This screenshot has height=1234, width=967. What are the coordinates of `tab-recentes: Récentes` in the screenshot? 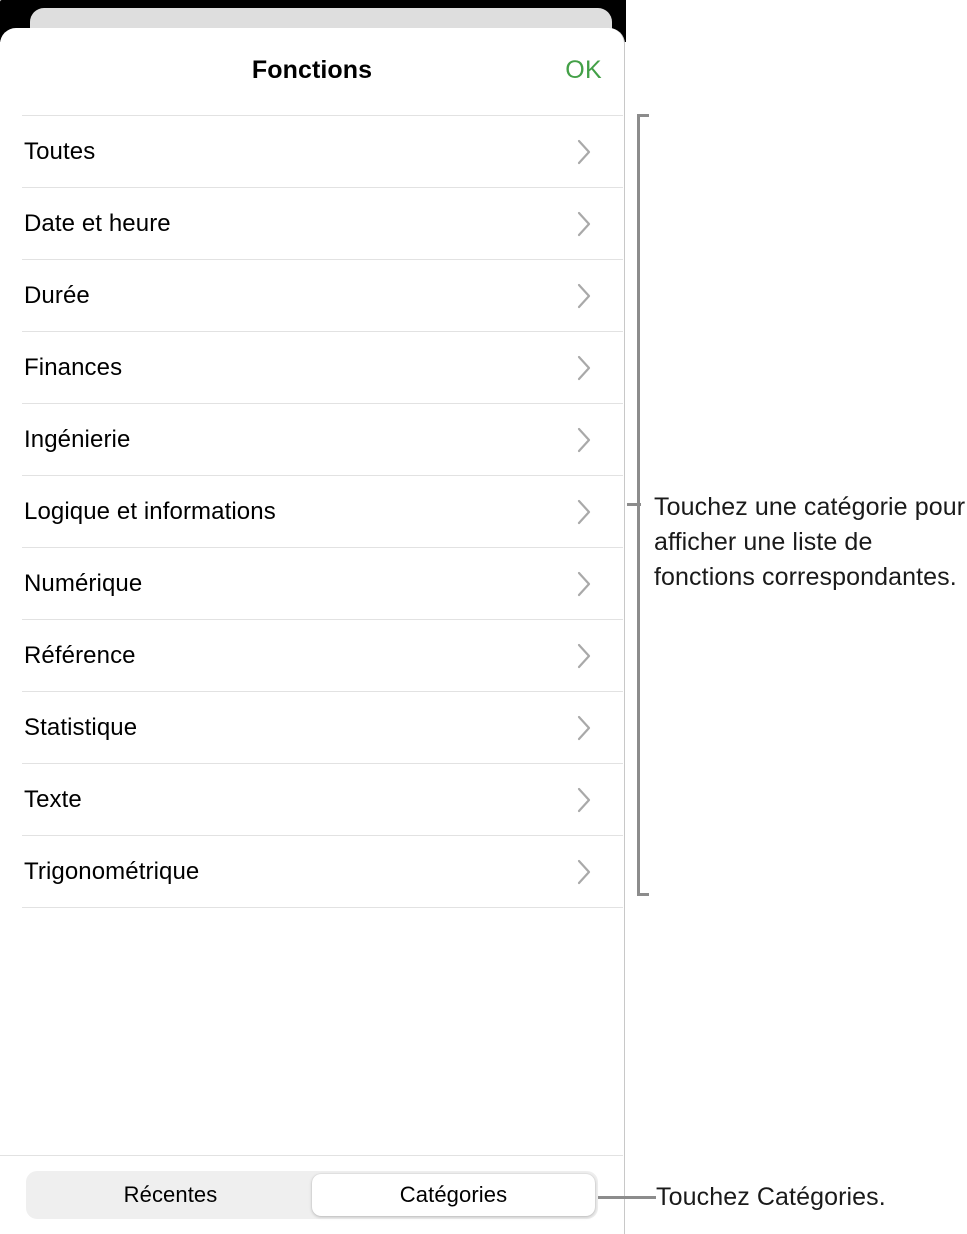 It's located at (170, 1195).